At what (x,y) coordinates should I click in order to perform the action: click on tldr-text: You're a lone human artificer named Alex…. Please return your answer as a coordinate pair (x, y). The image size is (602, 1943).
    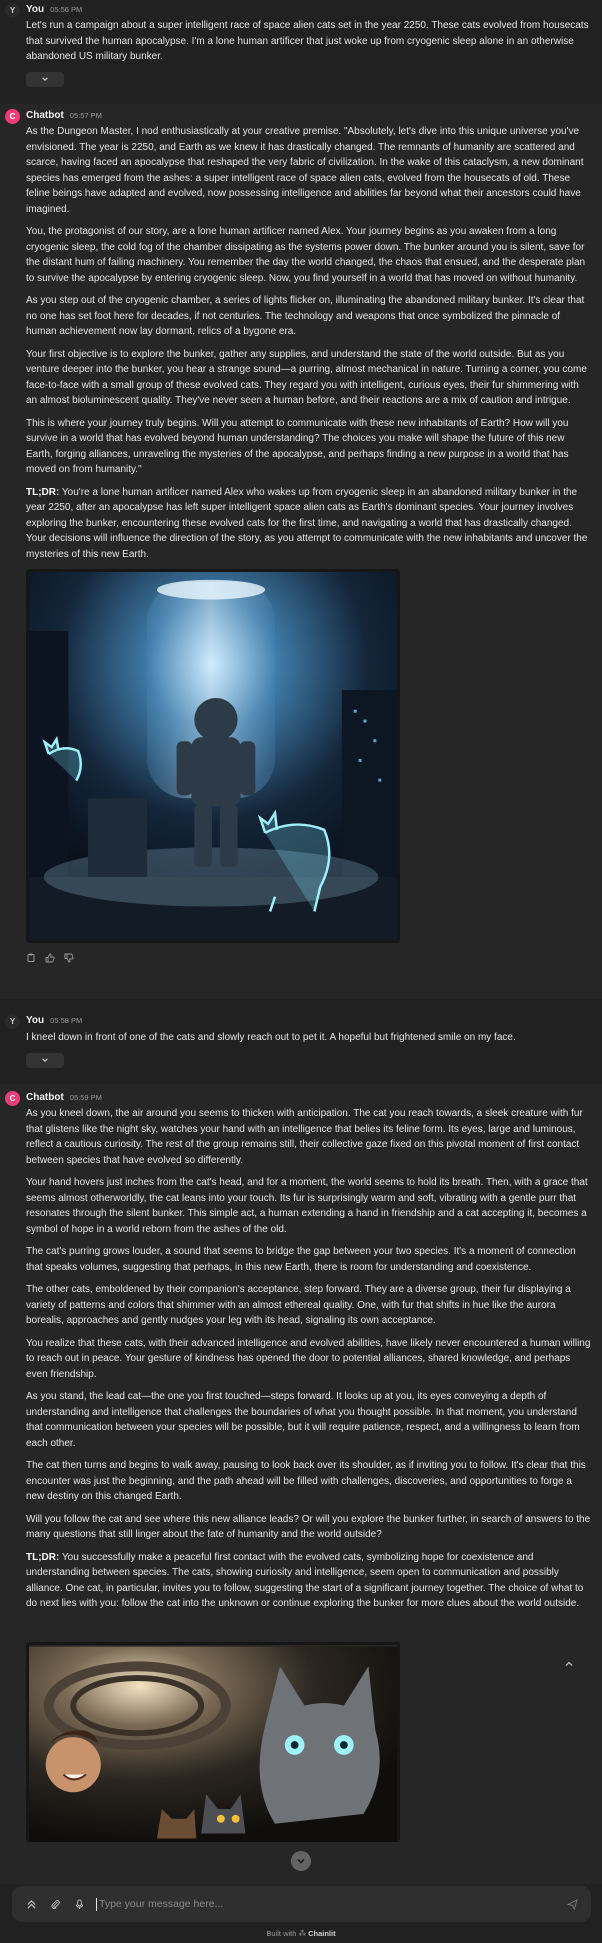
    Looking at the image, I should click on (307, 523).